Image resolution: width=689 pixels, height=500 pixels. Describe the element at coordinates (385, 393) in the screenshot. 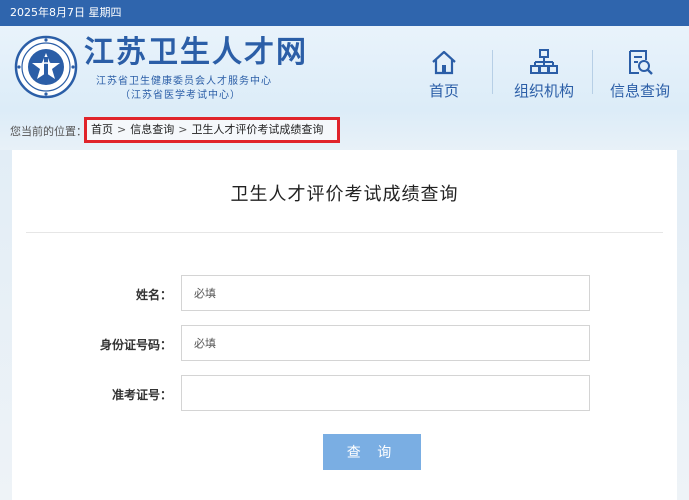

I see `admission-ticket-input` at that location.